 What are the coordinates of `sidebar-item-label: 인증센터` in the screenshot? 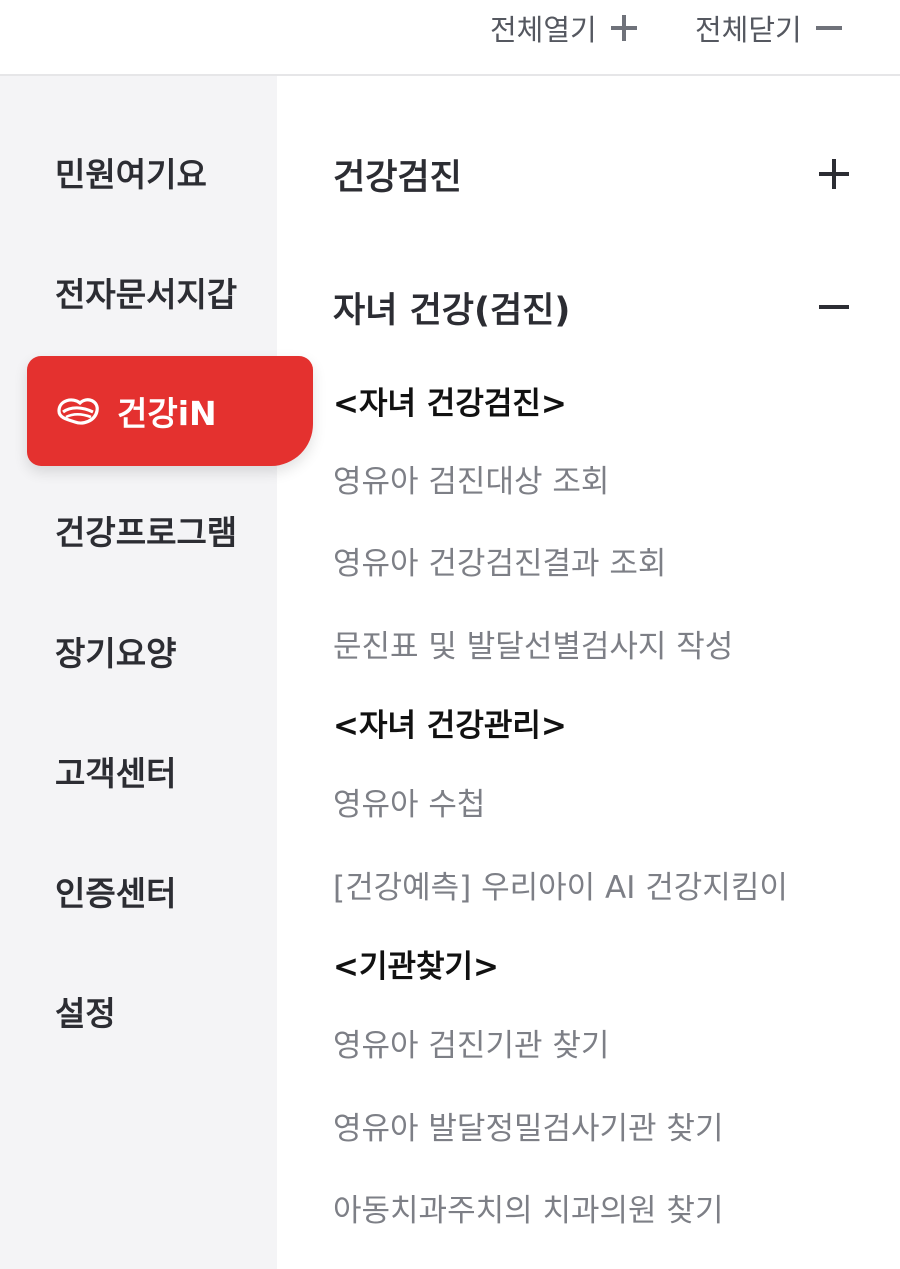 It's located at (116, 893).